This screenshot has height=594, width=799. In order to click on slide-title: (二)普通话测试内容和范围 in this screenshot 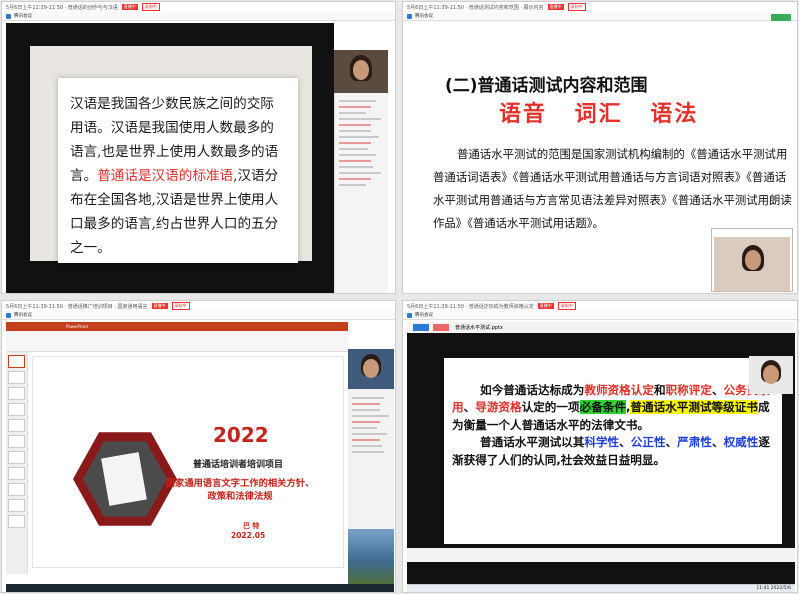, I will do `click(546, 86)`.